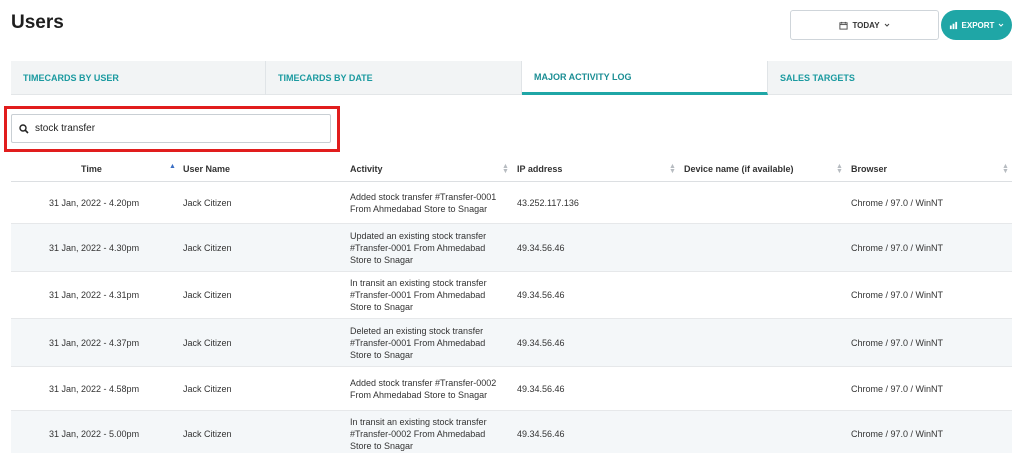 This screenshot has width=1024, height=453. I want to click on tab-sales-targets: SALES TARGETS, so click(890, 78).